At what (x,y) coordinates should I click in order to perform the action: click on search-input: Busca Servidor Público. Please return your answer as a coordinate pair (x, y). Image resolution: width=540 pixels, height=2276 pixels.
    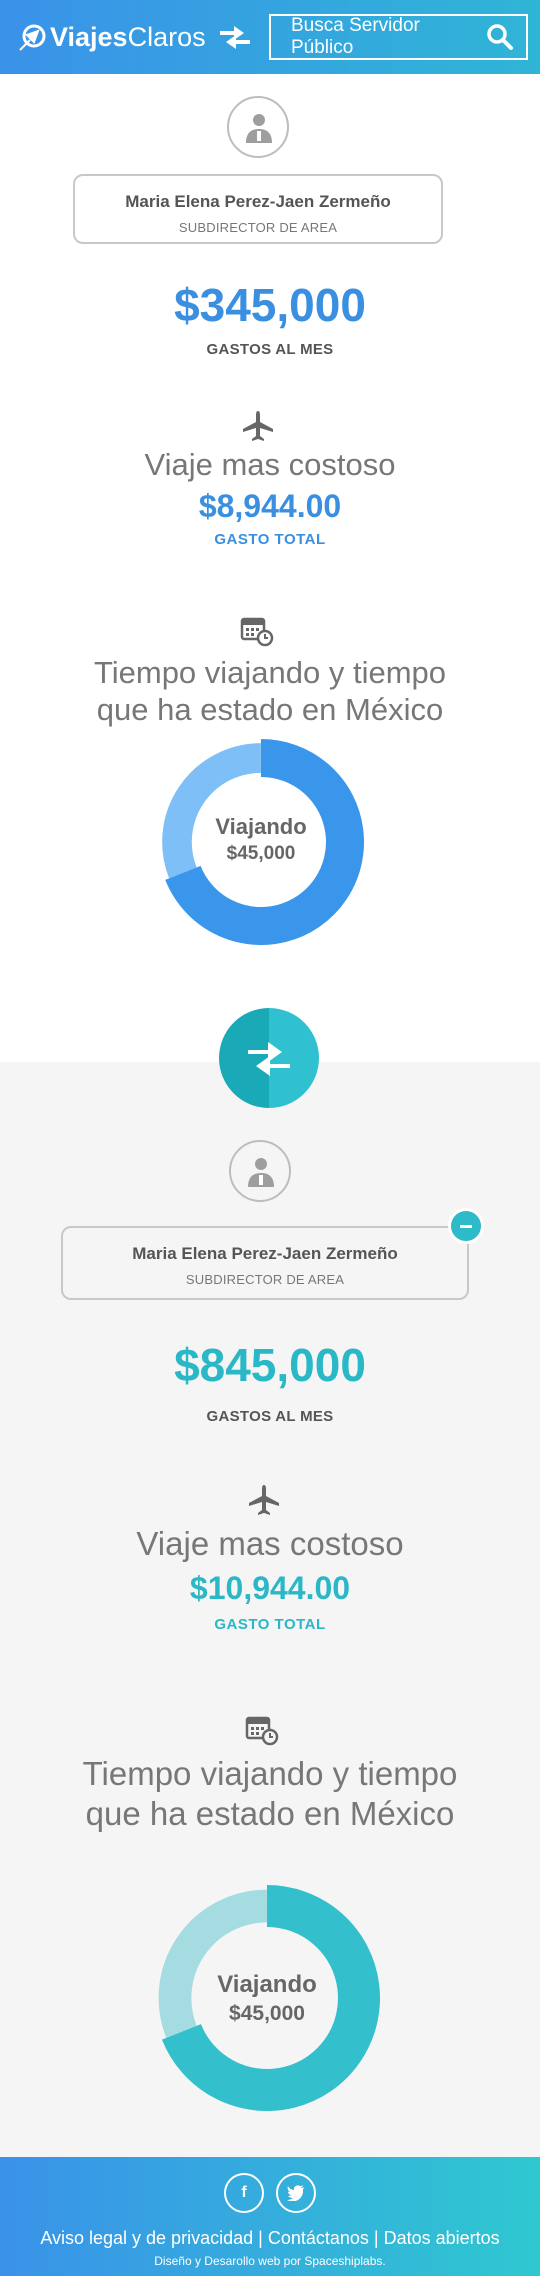
    Looking at the image, I should click on (398, 37).